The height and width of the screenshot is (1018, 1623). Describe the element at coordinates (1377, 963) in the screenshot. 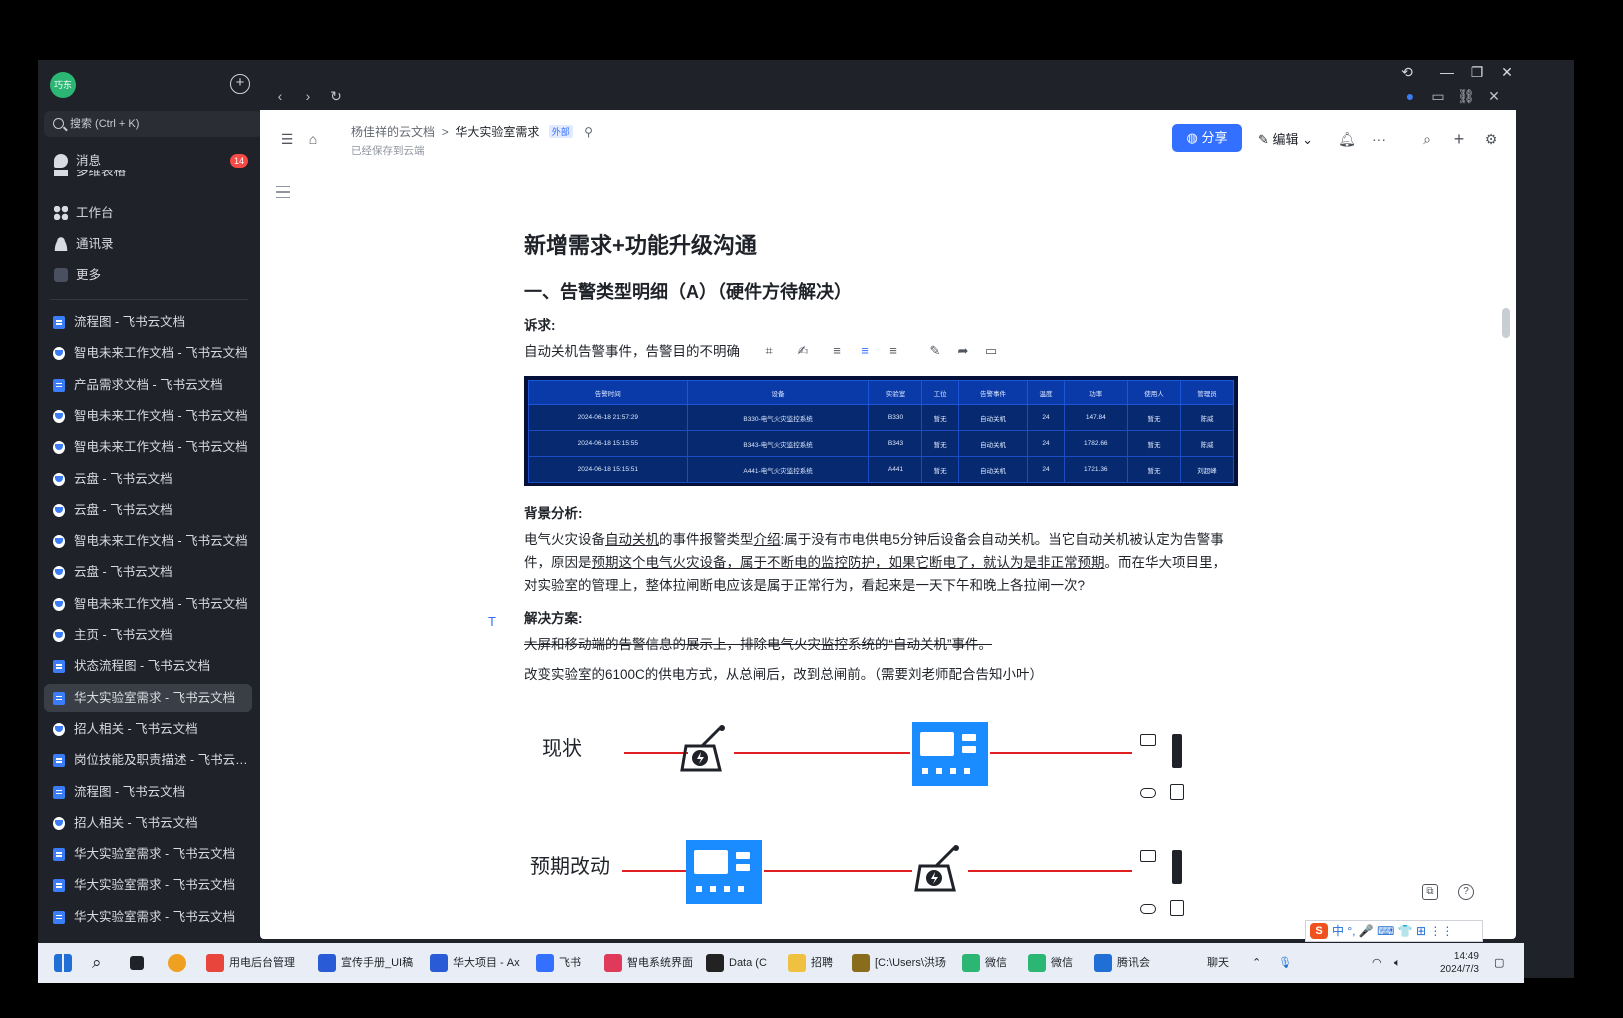

I see `wifi-icon: ◠` at that location.